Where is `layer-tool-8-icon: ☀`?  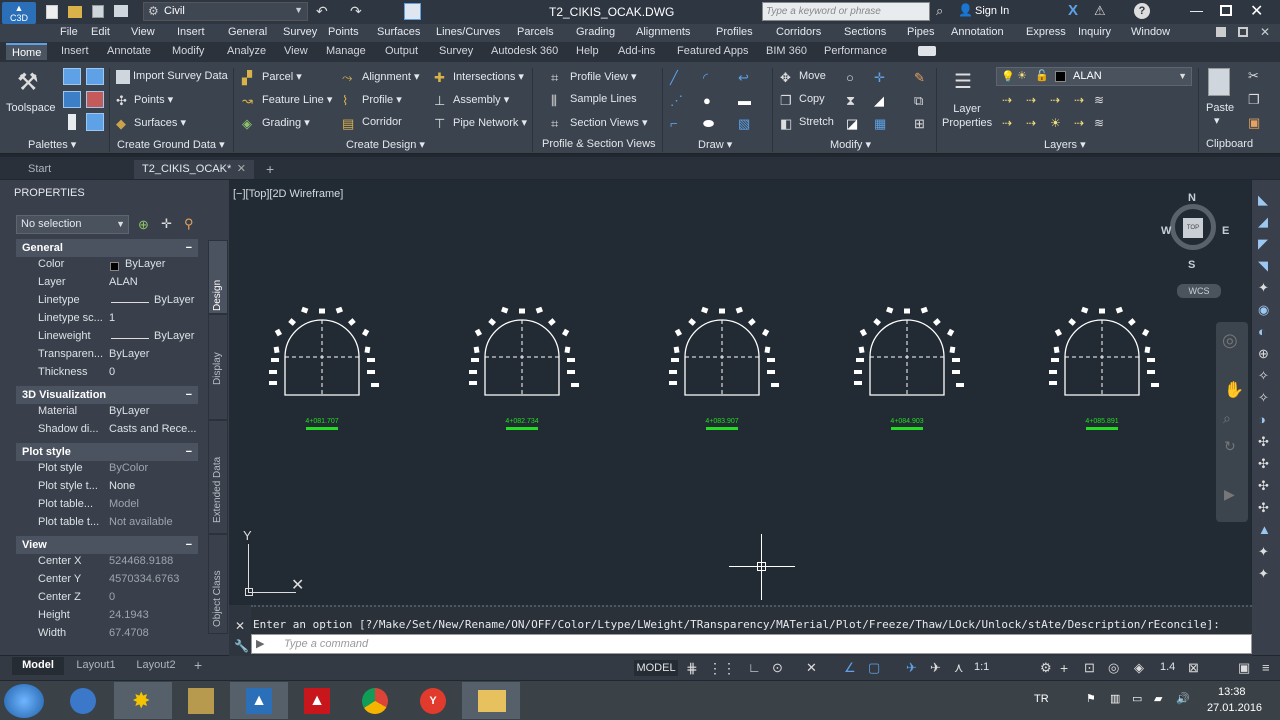 layer-tool-8-icon: ☀ is located at coordinates (1057, 123).